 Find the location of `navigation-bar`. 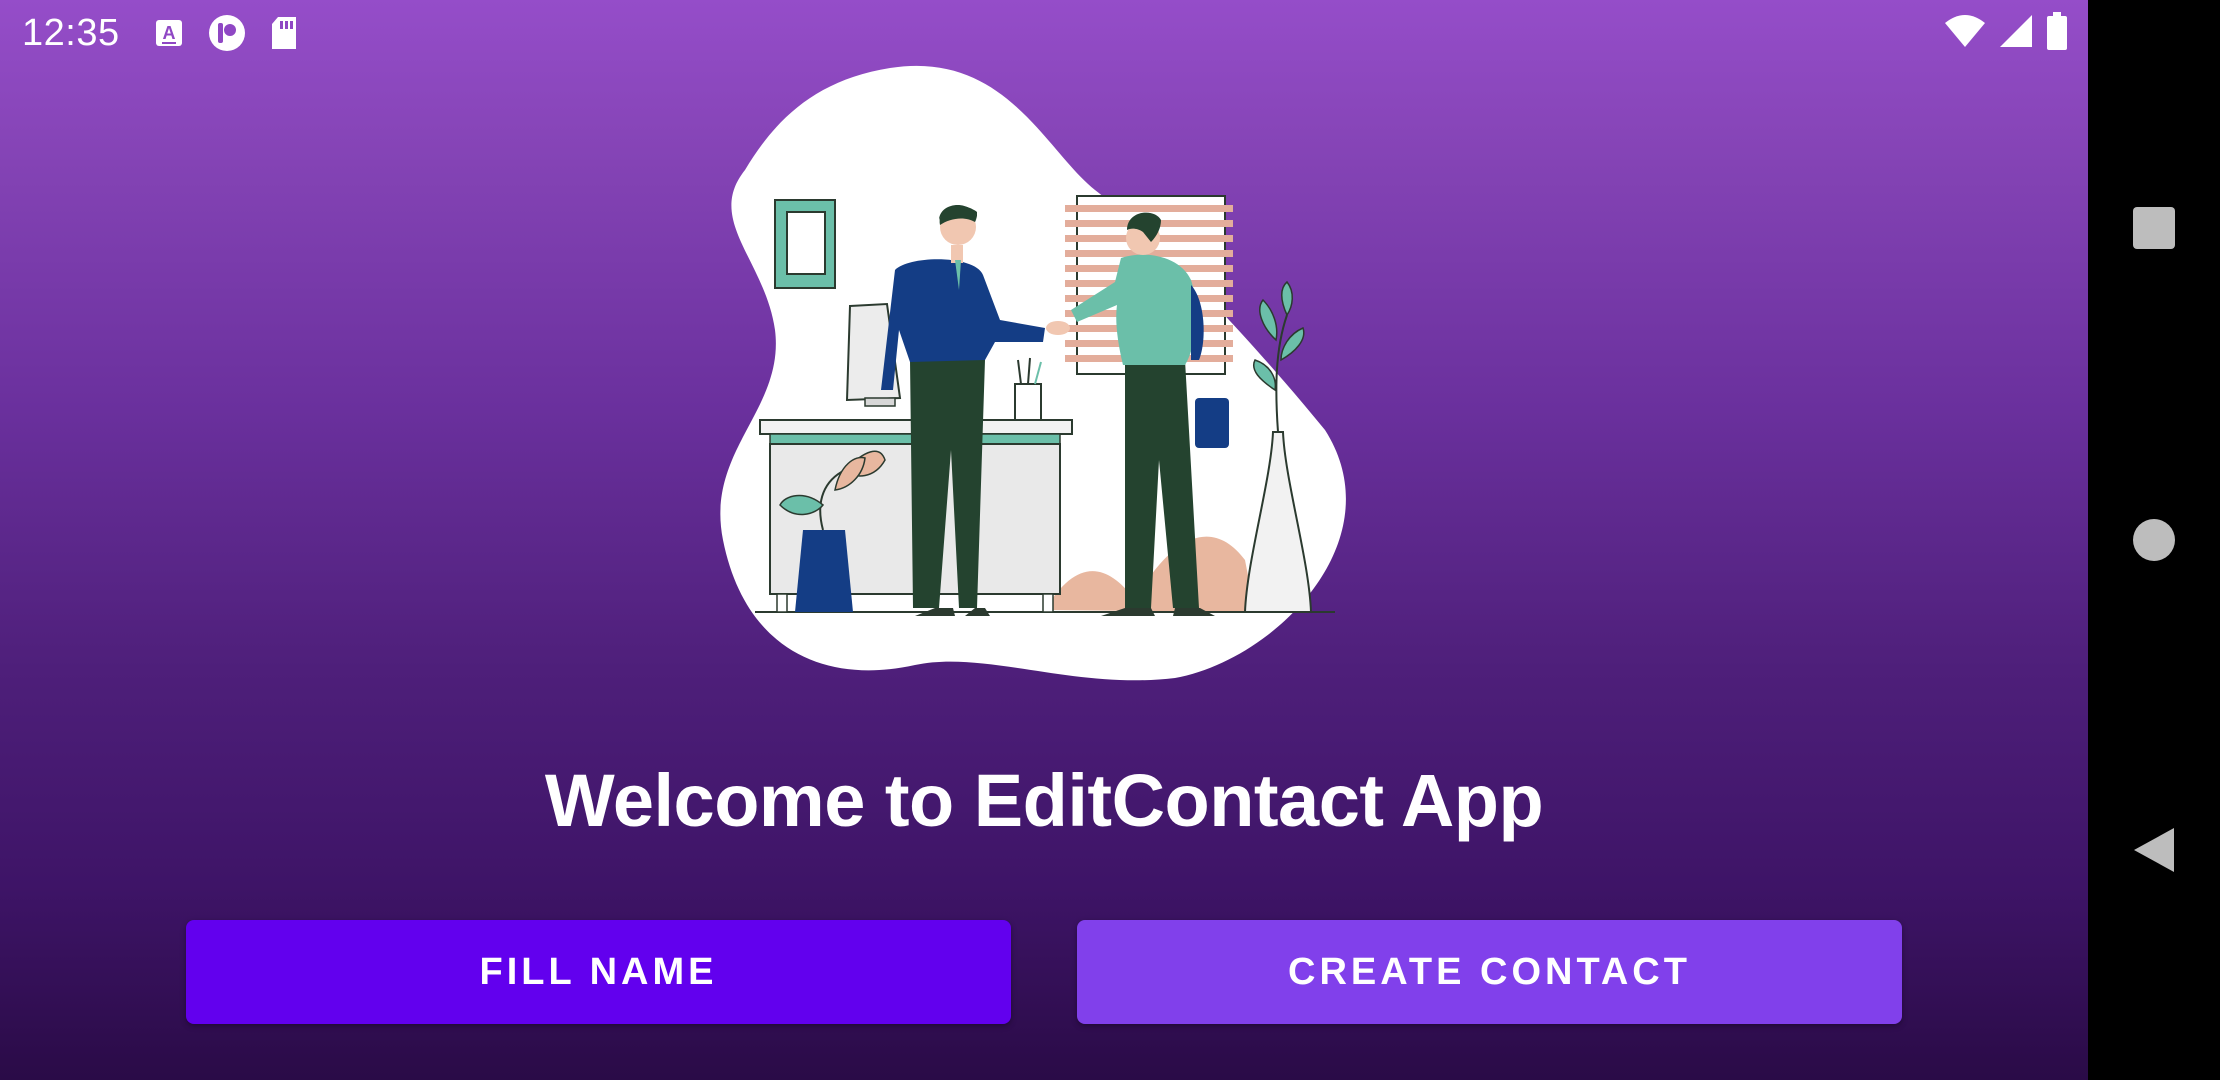

navigation-bar is located at coordinates (2154, 540).